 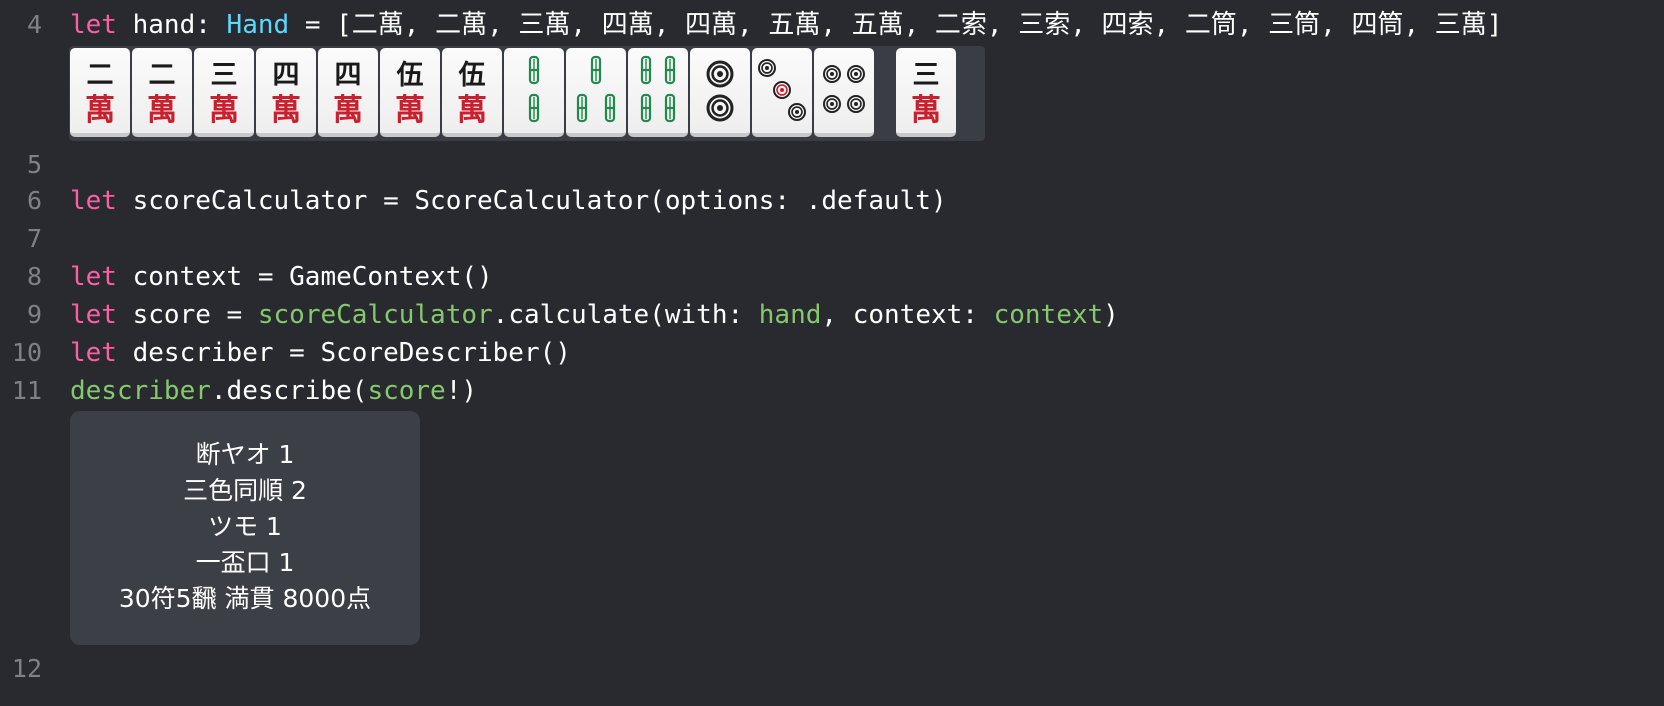 I want to click on result-line-iipeikou: 一盃口 1, so click(x=245, y=562).